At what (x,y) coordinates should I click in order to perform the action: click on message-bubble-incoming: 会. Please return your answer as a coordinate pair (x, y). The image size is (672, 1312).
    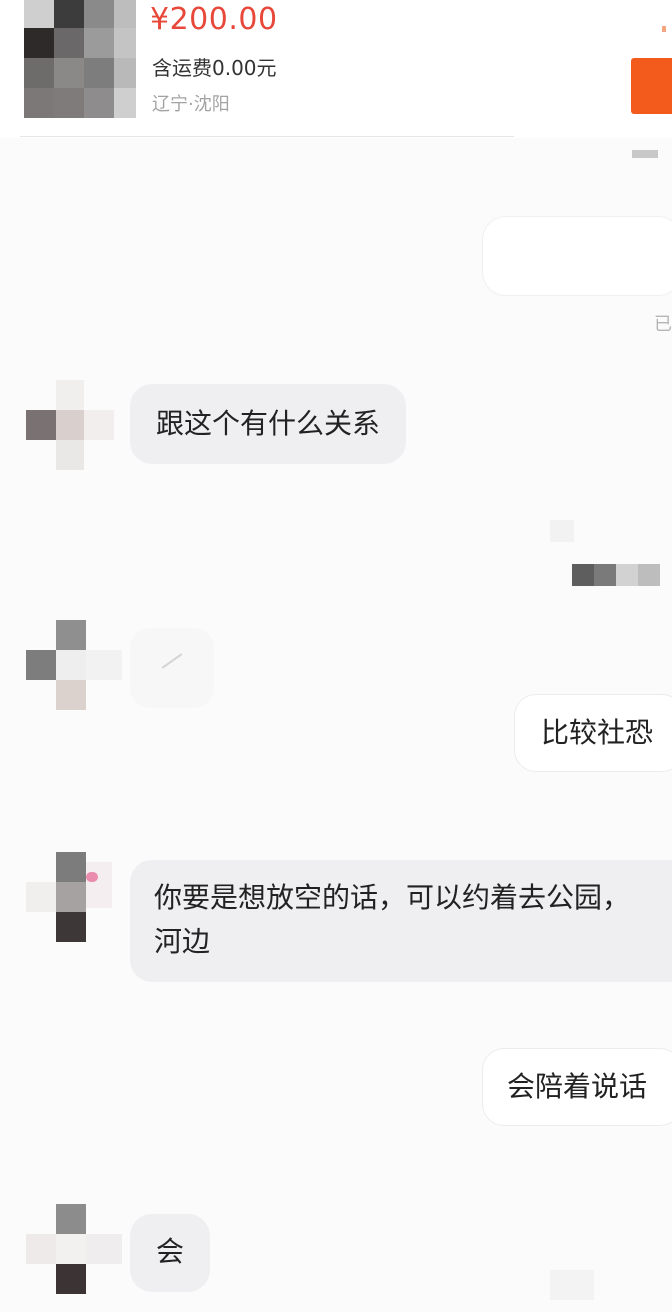
    Looking at the image, I should click on (170, 1253).